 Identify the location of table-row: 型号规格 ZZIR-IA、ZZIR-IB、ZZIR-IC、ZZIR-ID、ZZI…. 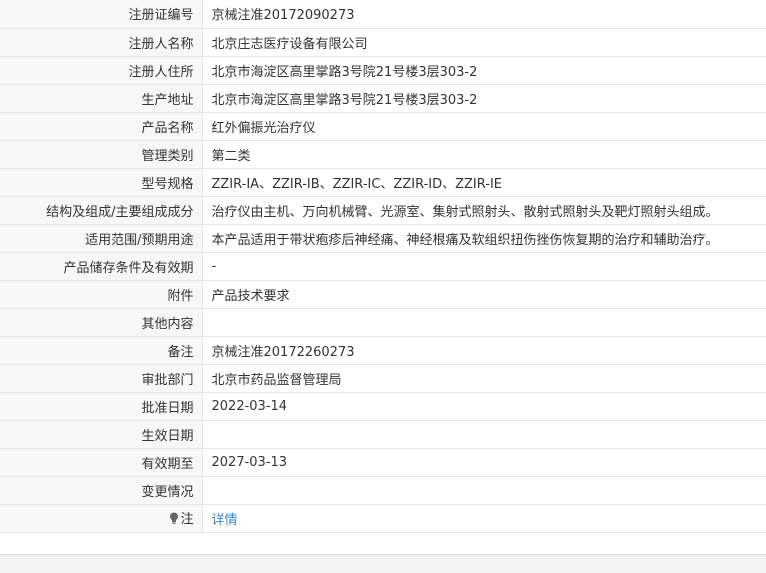
(383, 182).